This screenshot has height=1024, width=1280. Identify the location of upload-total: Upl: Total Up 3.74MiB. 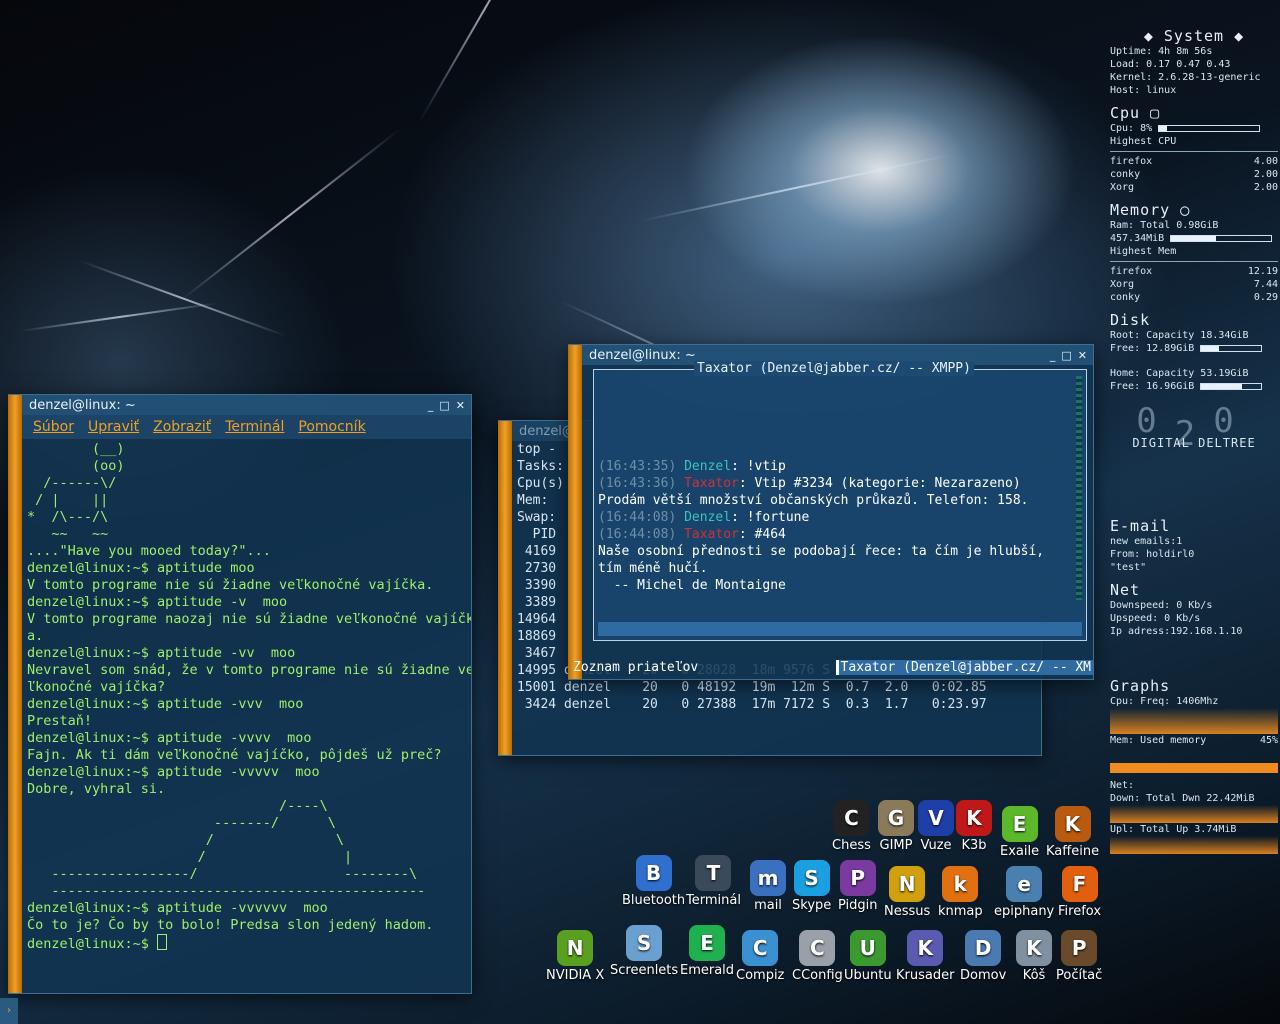
(1173, 829).